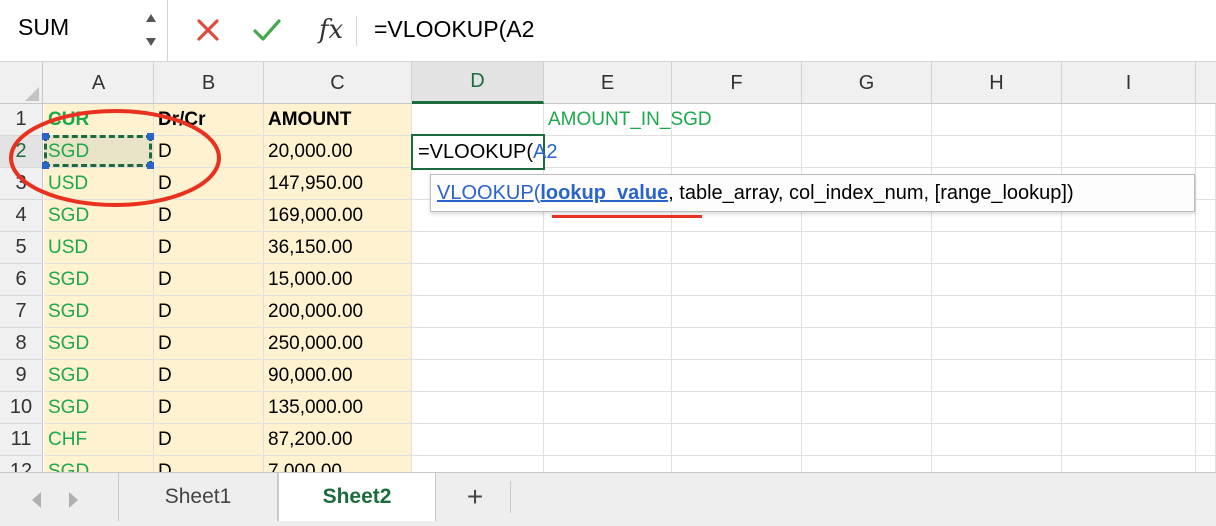 The width and height of the screenshot is (1216, 526). What do you see at coordinates (338, 216) in the screenshot?
I see `cell-c4: 169,000.00` at bounding box center [338, 216].